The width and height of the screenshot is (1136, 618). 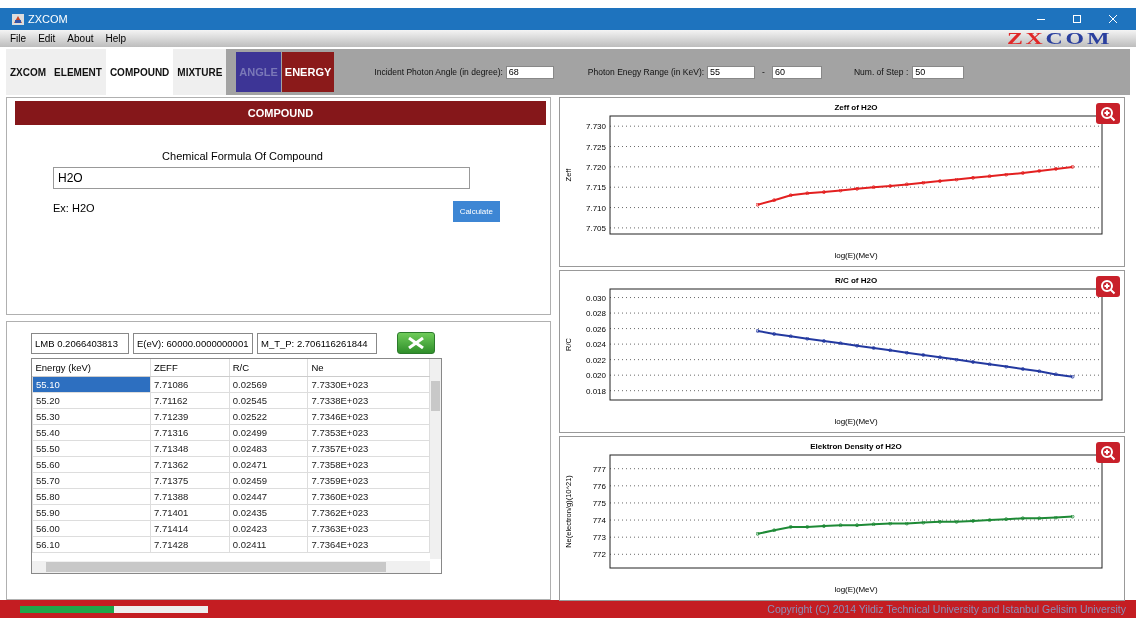 What do you see at coordinates (599, 538) in the screenshot?
I see `tick-label: 773` at bounding box center [599, 538].